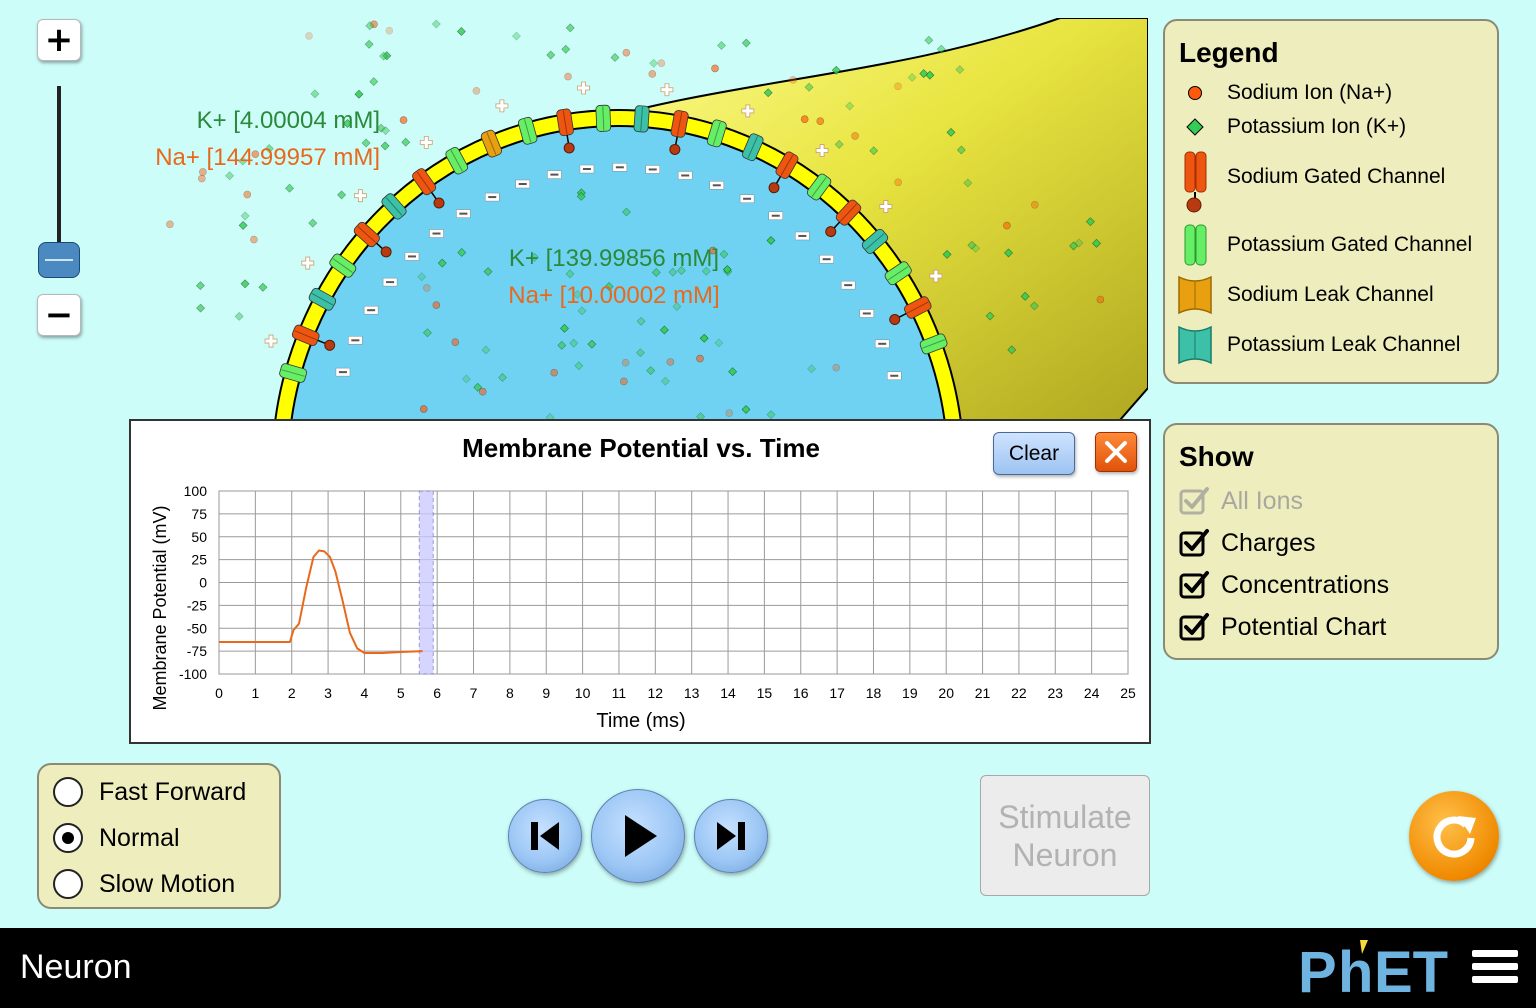 The width and height of the screenshot is (1536, 1008). I want to click on x-tick-label: 9, so click(546, 693).